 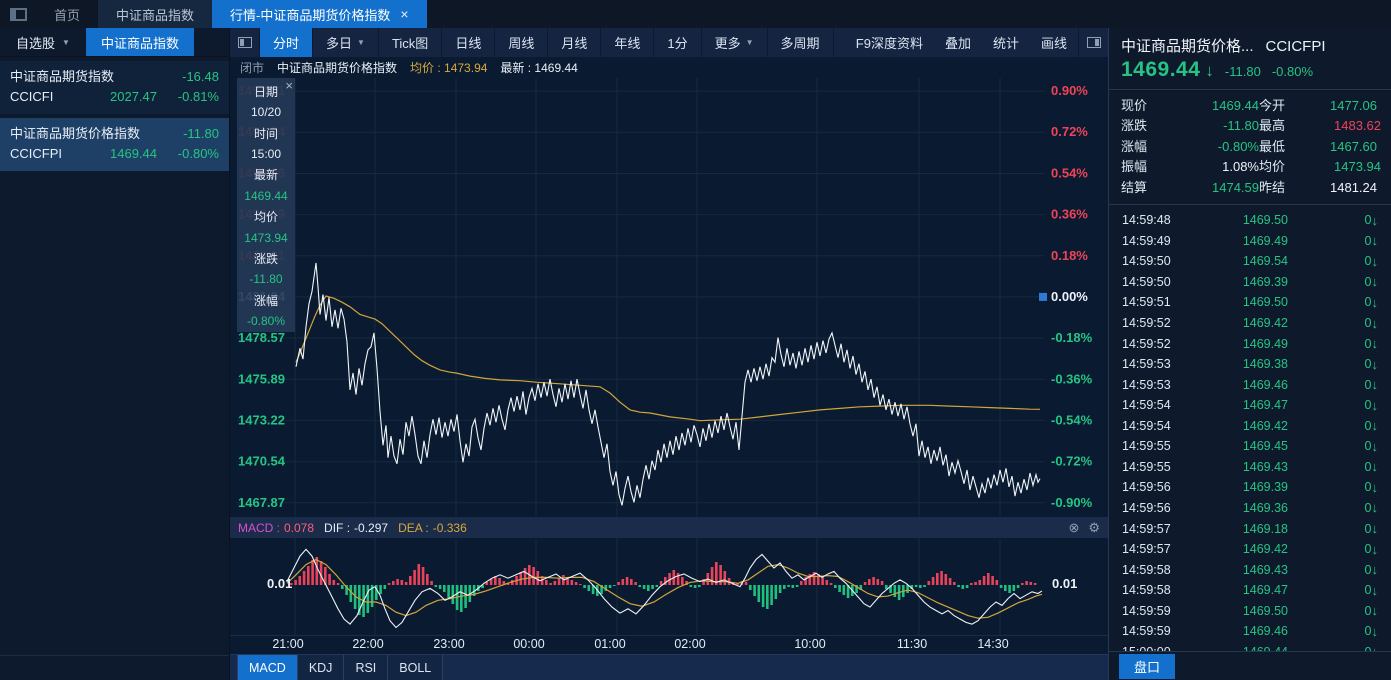 What do you see at coordinates (411, 42) in the screenshot?
I see `toolbar-button-Tick图: Tick图` at bounding box center [411, 42].